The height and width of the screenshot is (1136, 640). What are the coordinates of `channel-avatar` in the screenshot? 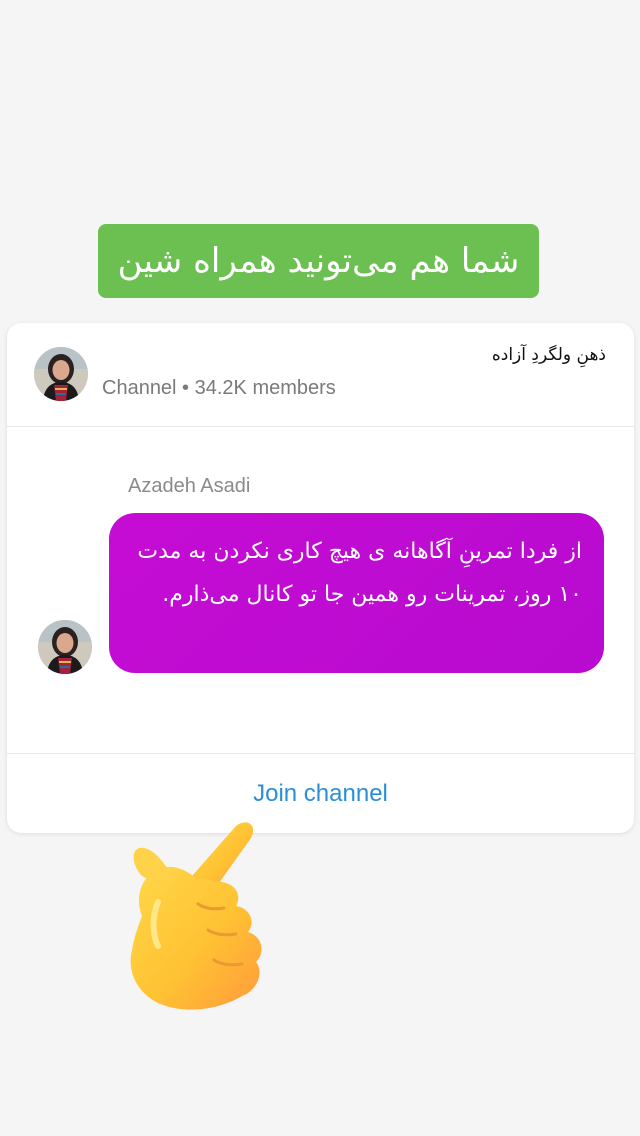 It's located at (61, 374).